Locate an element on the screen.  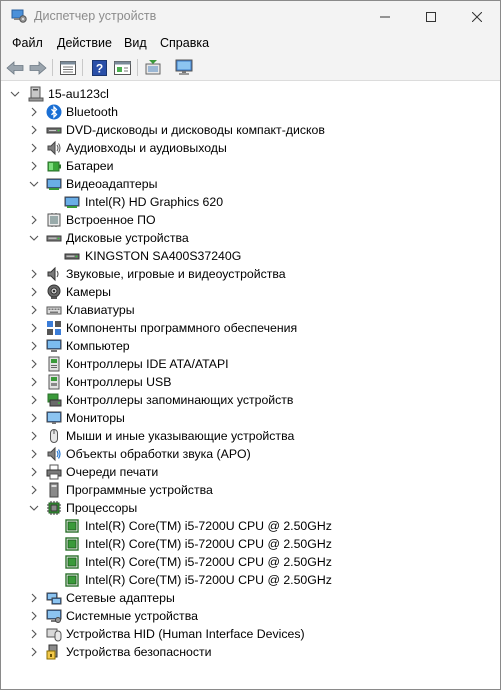
tree-category-8: Камеры is located at coordinates (250, 292).